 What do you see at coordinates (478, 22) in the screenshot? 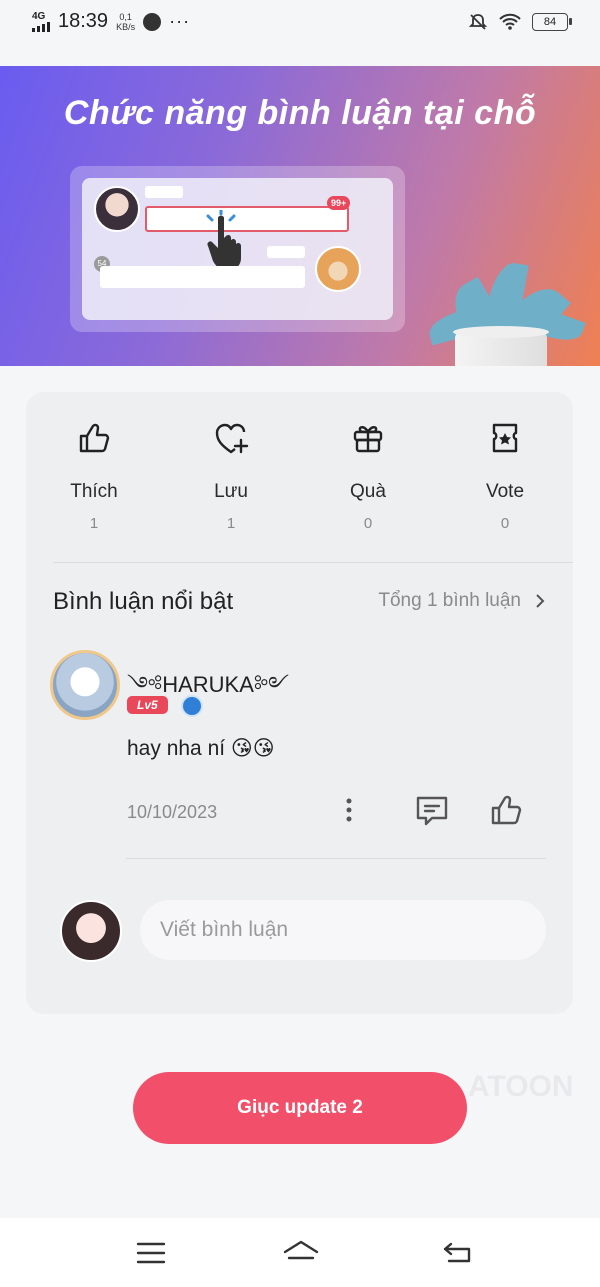
I see `bell-muted-icon` at bounding box center [478, 22].